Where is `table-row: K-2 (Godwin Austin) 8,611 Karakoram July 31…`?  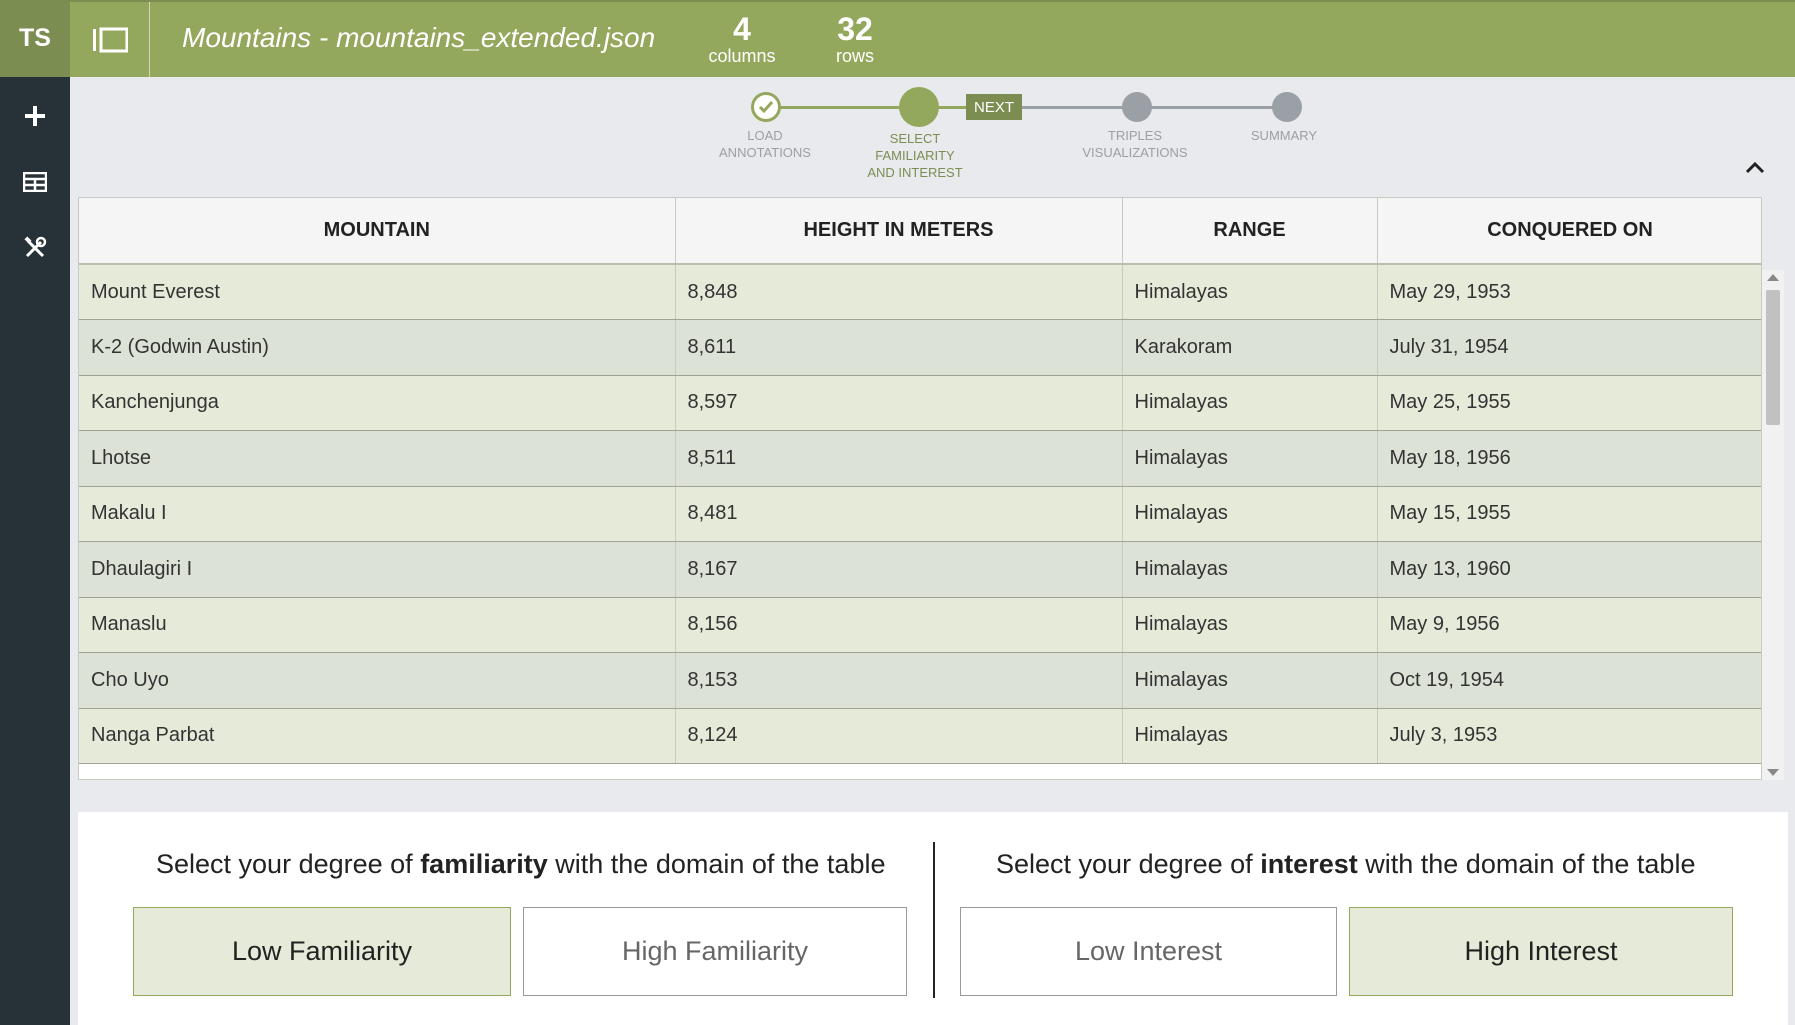 table-row: K-2 (Godwin Austin) 8,611 Karakoram July 31… is located at coordinates (920, 347).